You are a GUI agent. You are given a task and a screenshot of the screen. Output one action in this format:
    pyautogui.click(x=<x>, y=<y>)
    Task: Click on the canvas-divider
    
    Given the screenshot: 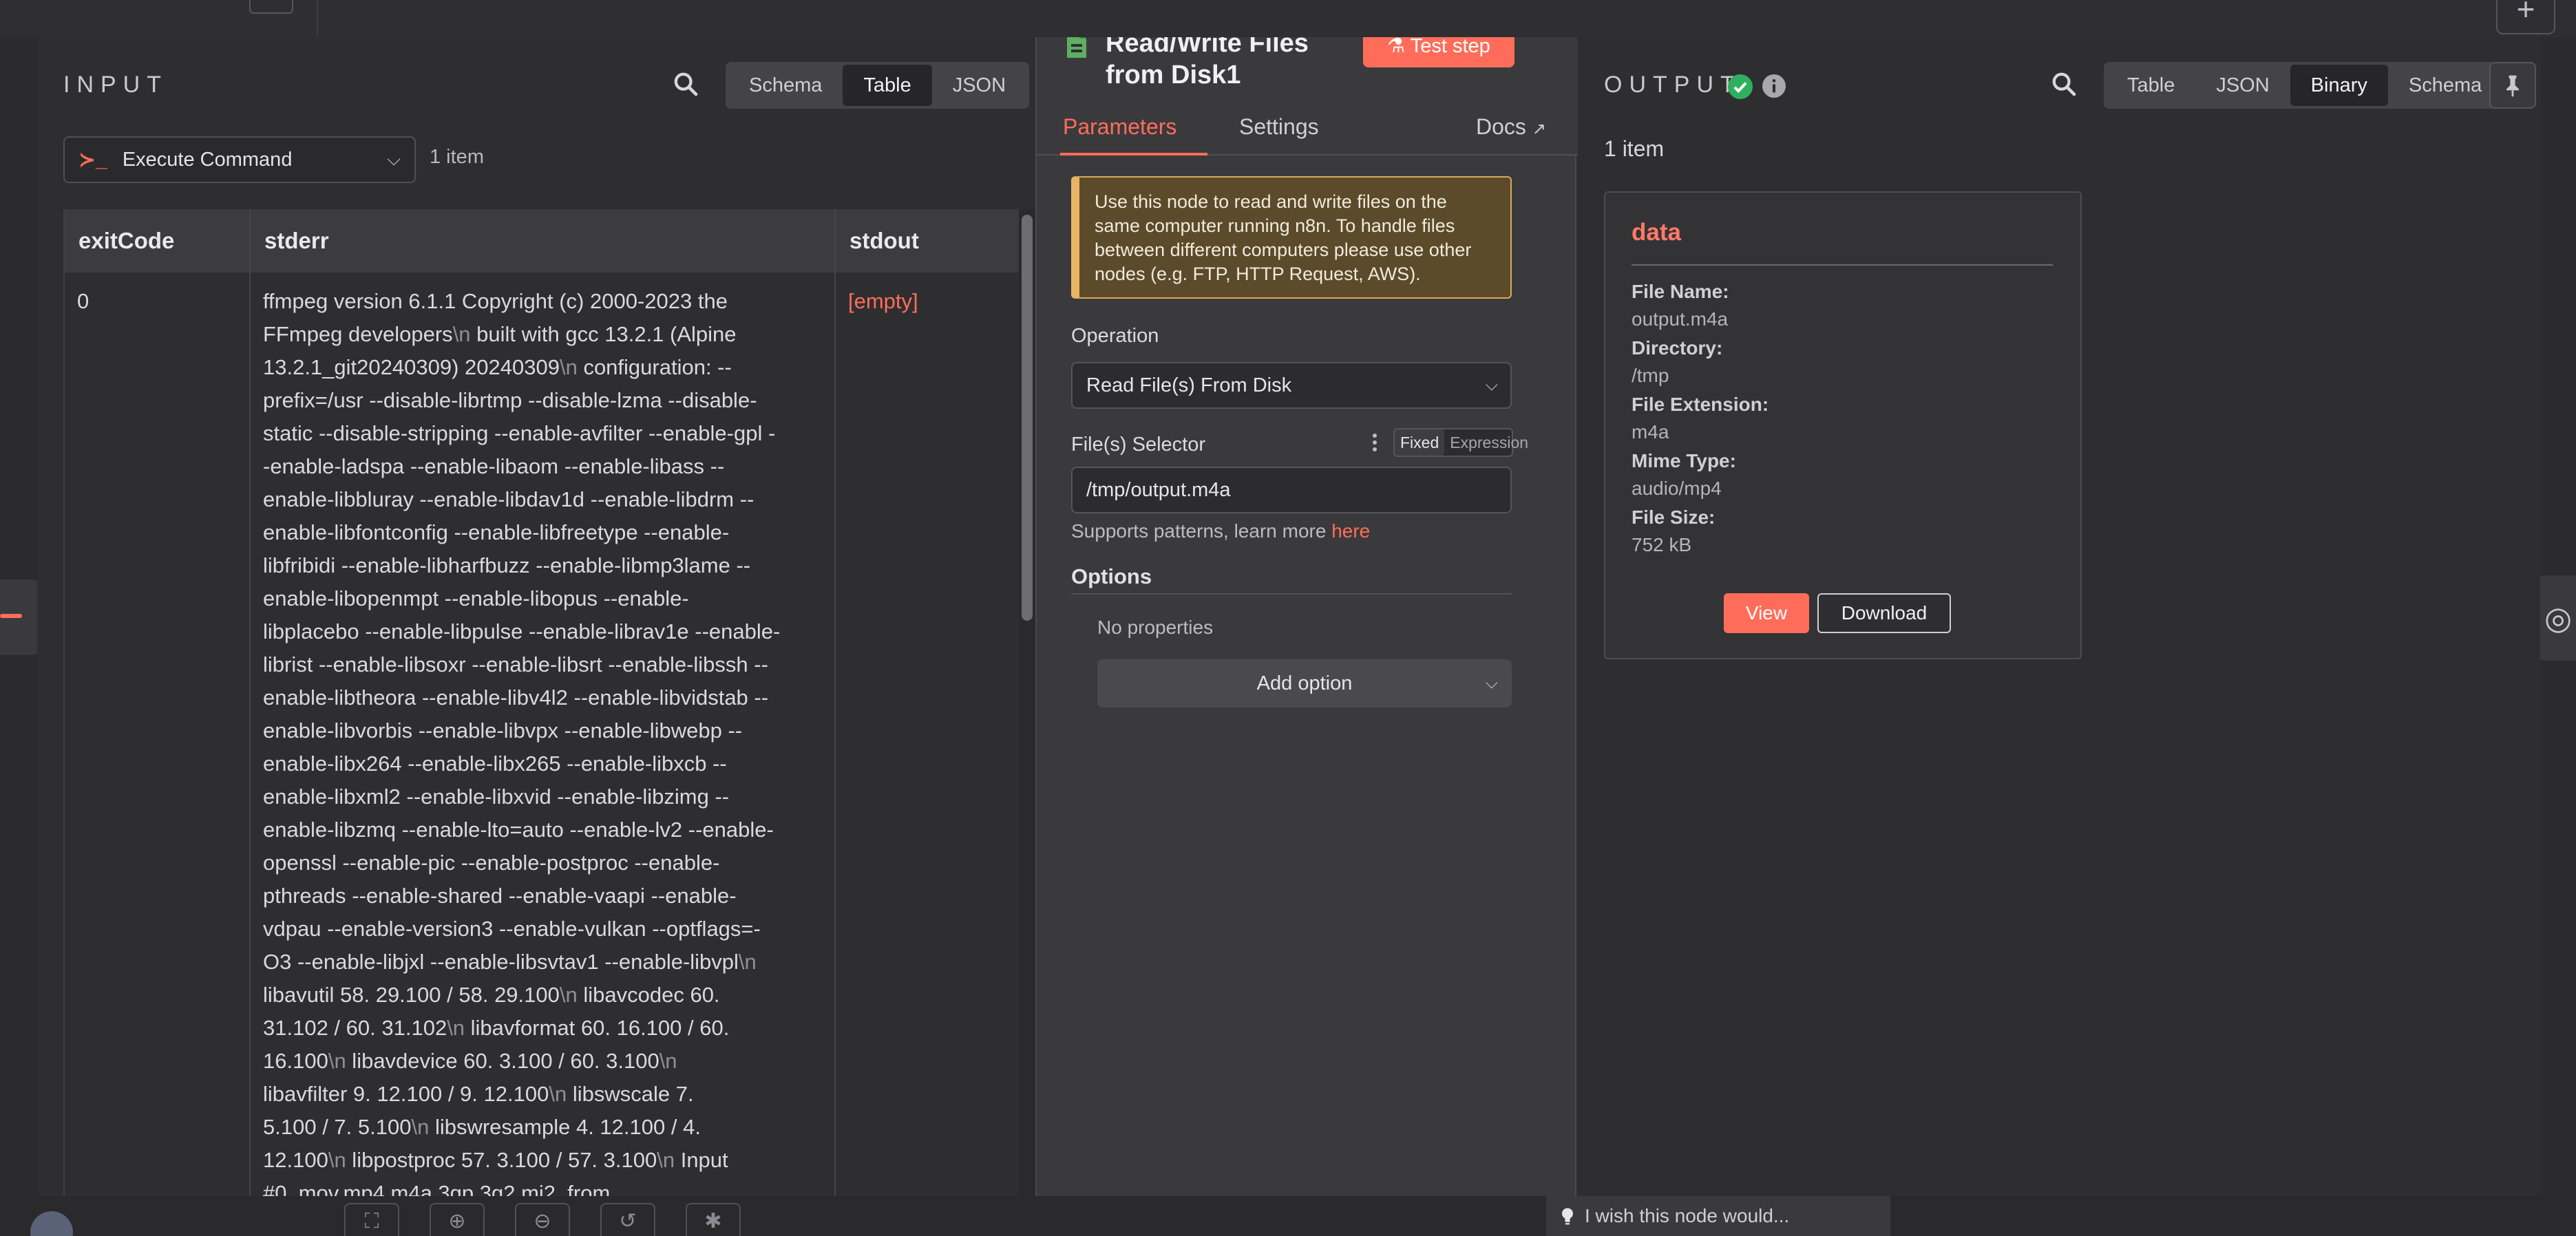 What is the action you would take?
    pyautogui.click(x=318, y=18)
    